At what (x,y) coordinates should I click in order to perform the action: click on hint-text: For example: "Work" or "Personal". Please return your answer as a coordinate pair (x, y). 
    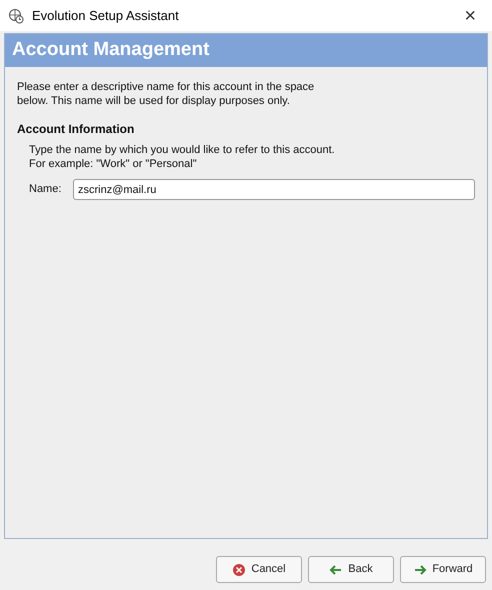
    Looking at the image, I should click on (113, 164).